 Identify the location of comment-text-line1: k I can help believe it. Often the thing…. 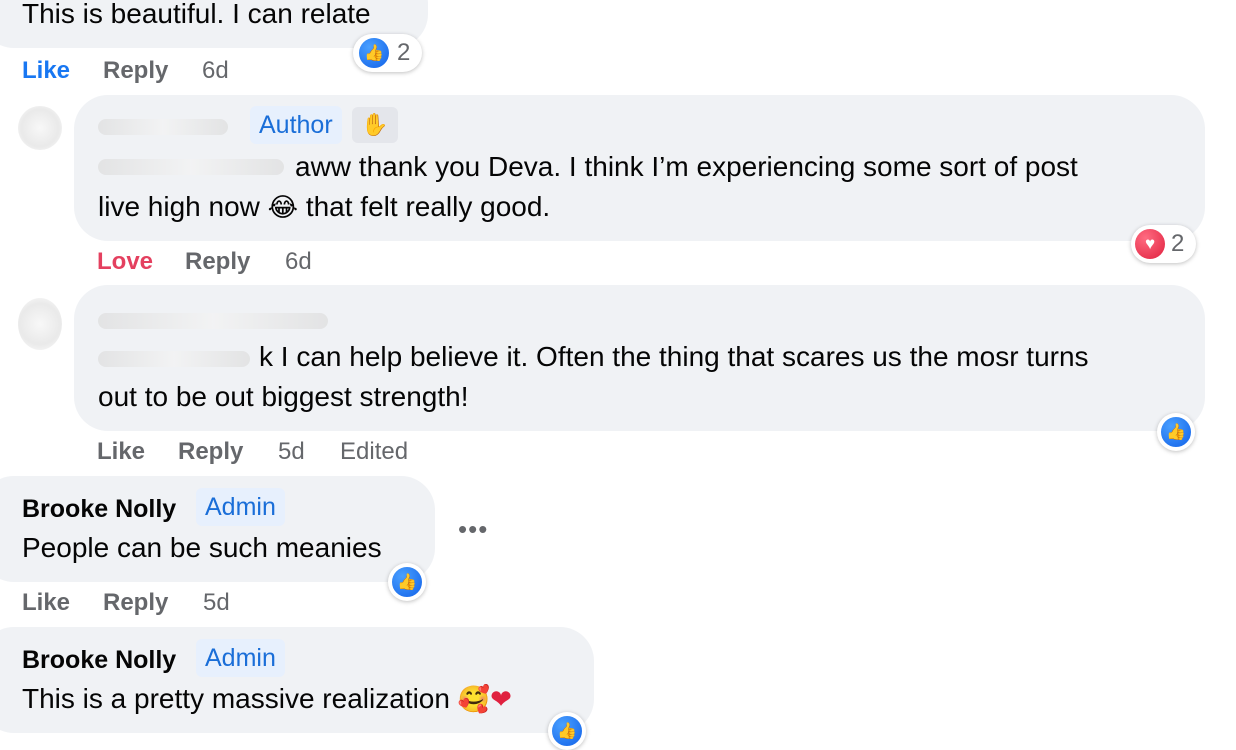
(674, 356).